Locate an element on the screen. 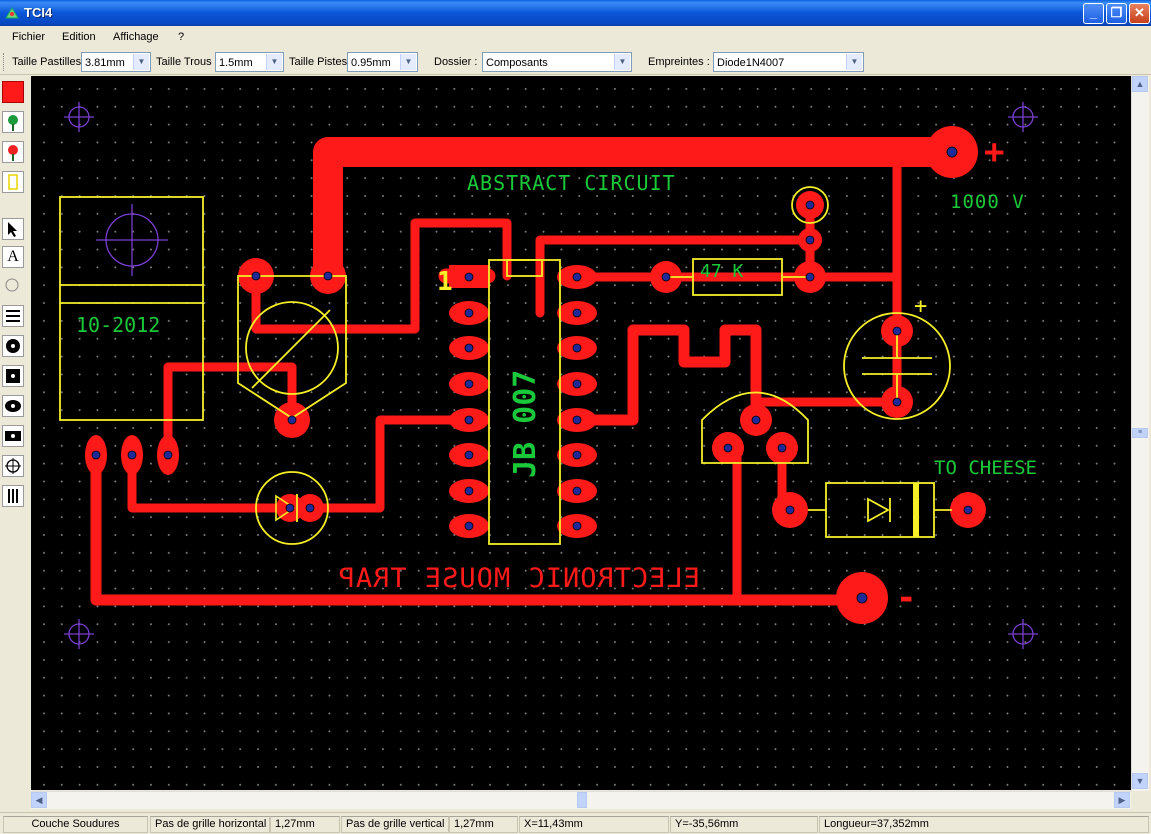 The height and width of the screenshot is (834, 1151). h-grid-value: 1,27mm is located at coordinates (305, 824).